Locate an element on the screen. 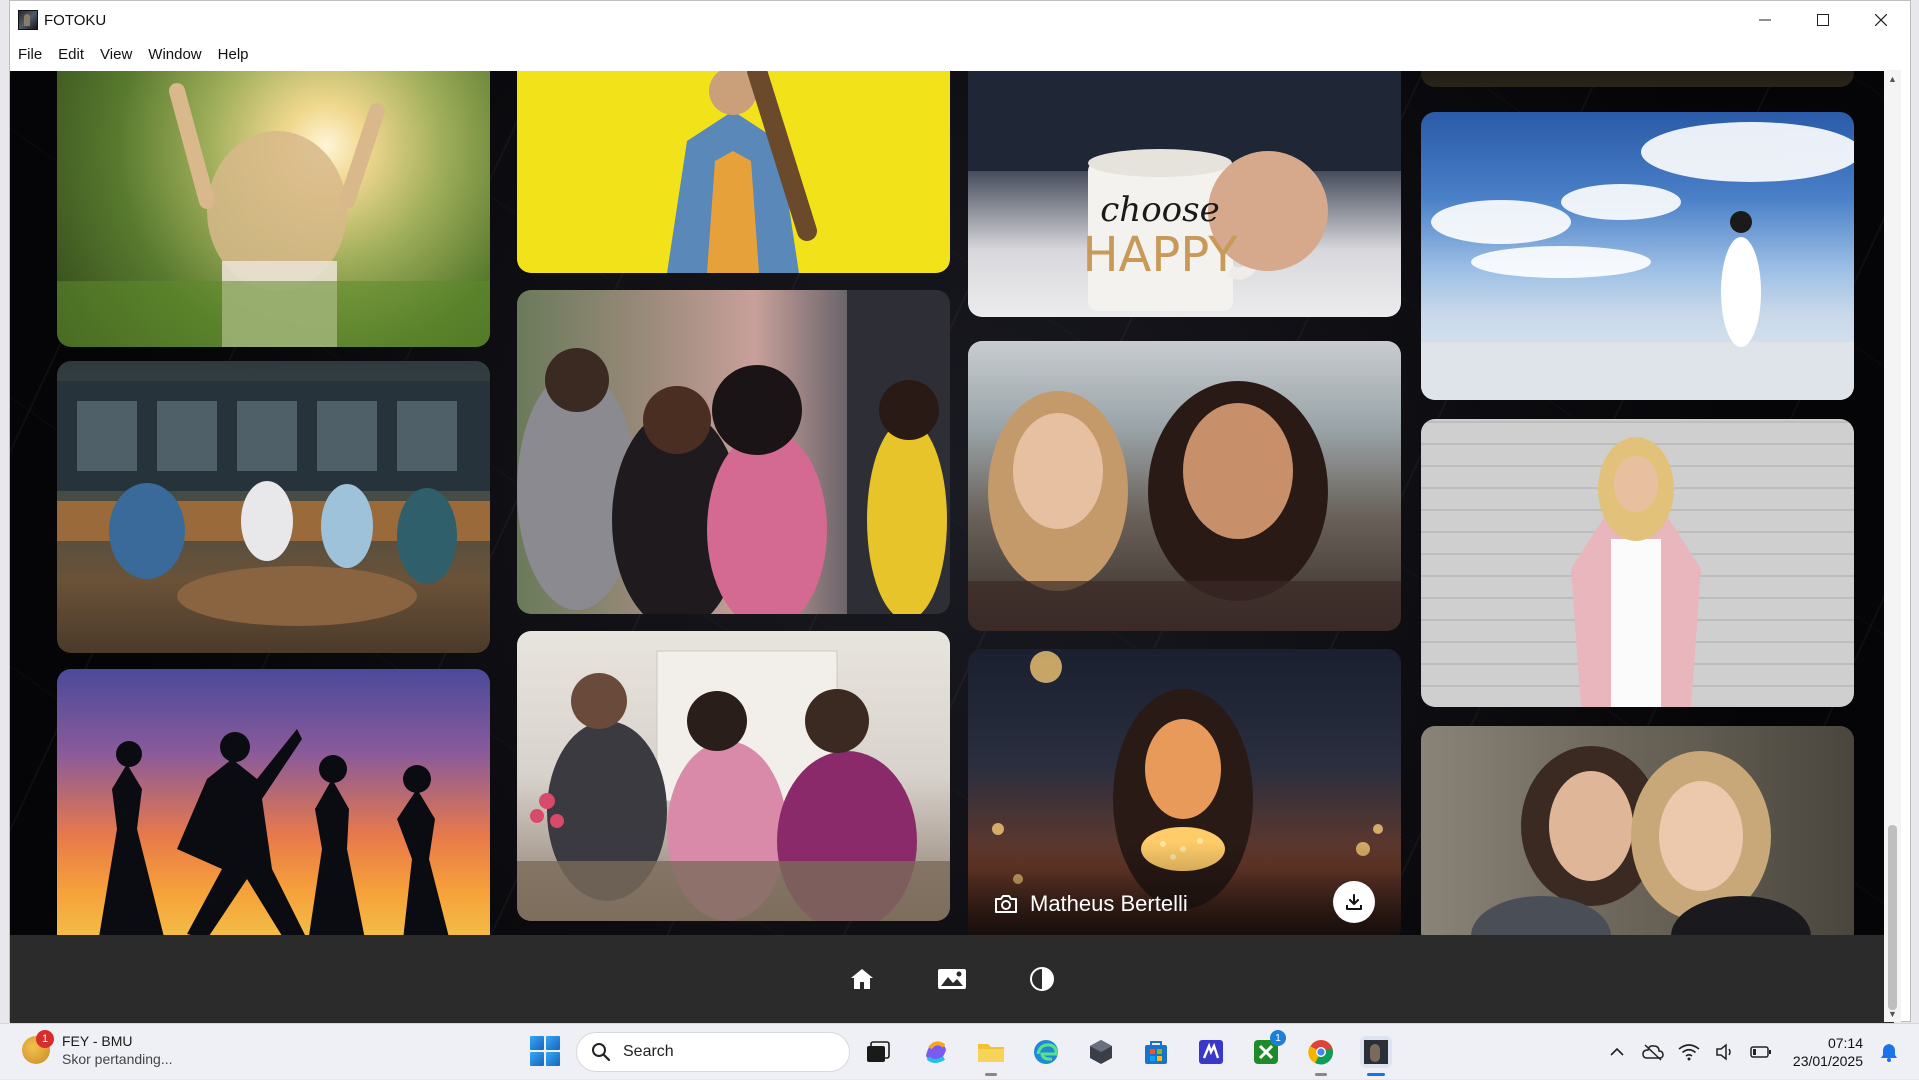 This screenshot has height=1080, width=1919. maximize-button is located at coordinates (1823, 20).